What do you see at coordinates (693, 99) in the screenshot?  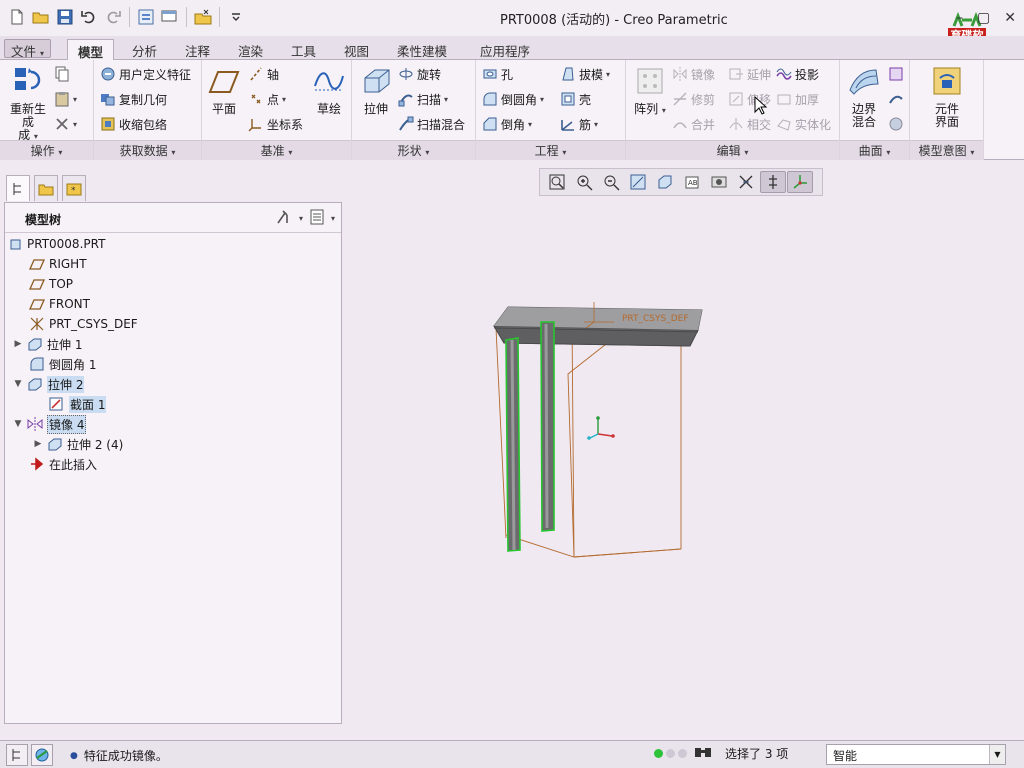 I see `trim-button: 修剪` at bounding box center [693, 99].